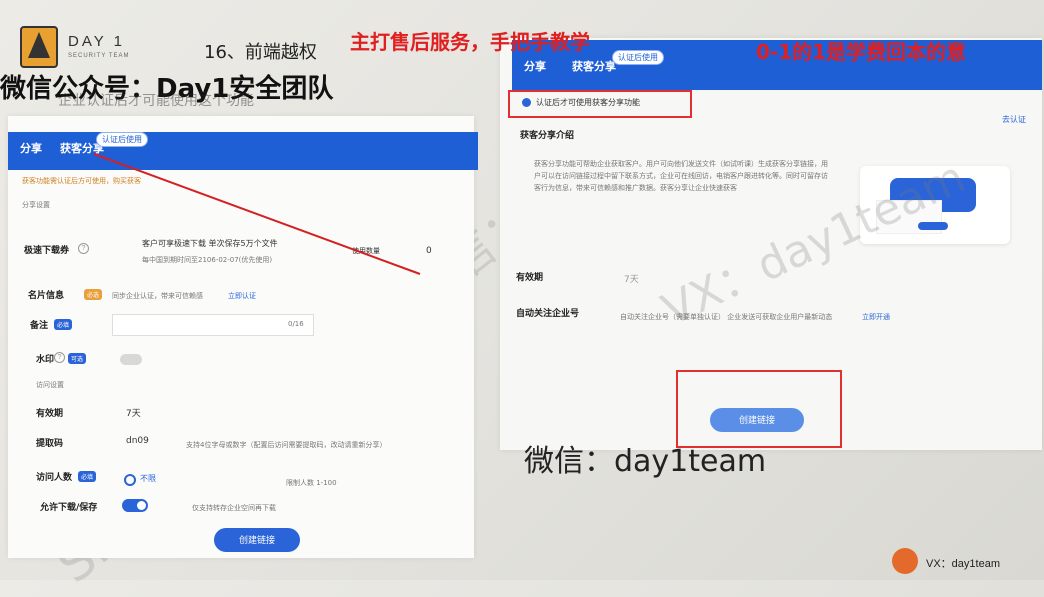 This screenshot has height=597, width=1044. I want to click on right-tab-acquire: 获客分享, so click(594, 66).